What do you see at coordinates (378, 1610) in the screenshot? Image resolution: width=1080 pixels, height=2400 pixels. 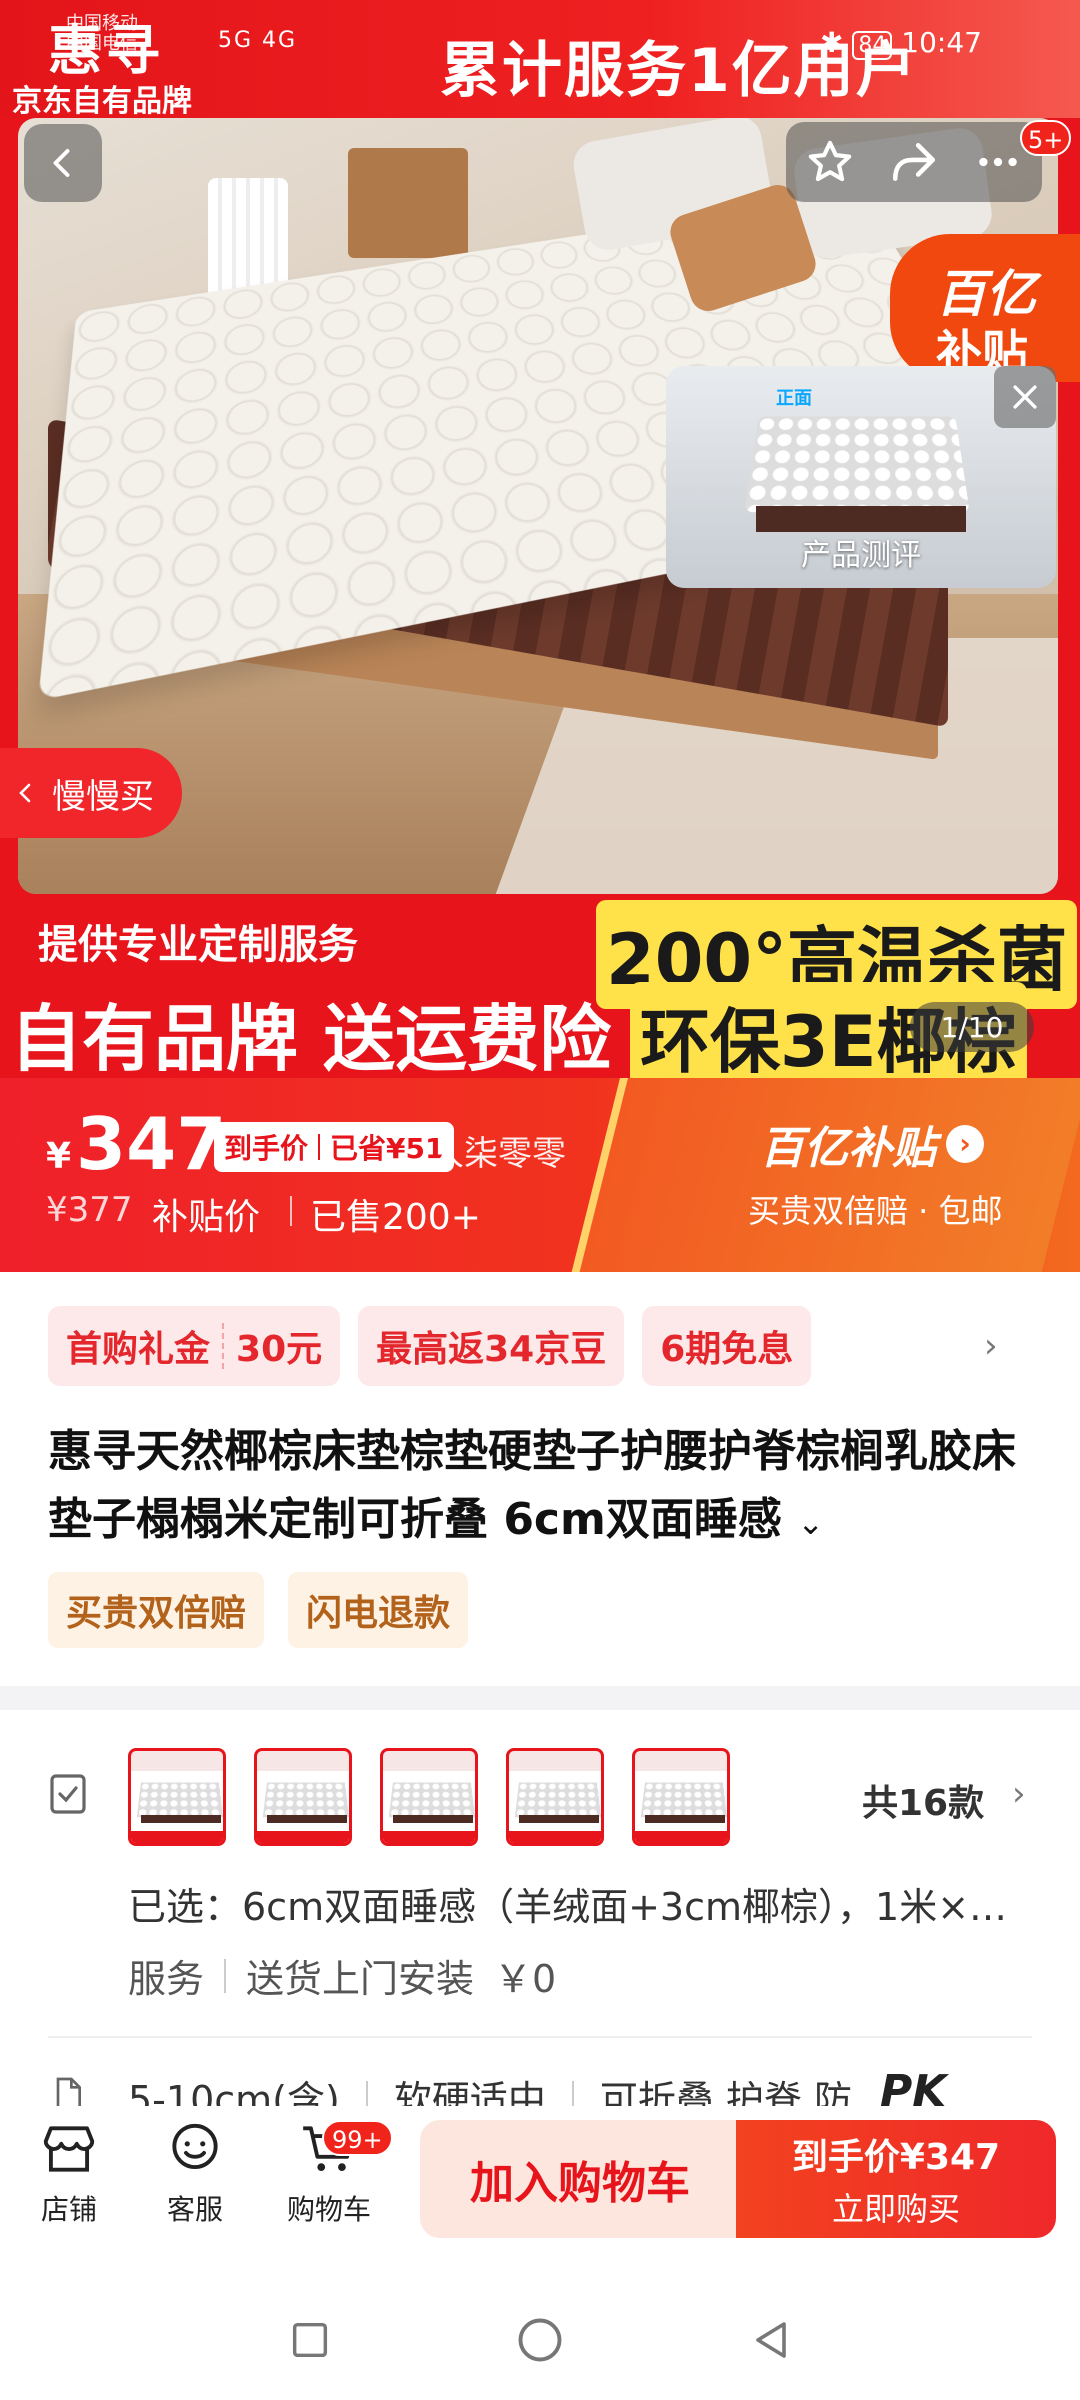 I see `service-tag-fast-refund: 闪电退款` at bounding box center [378, 1610].